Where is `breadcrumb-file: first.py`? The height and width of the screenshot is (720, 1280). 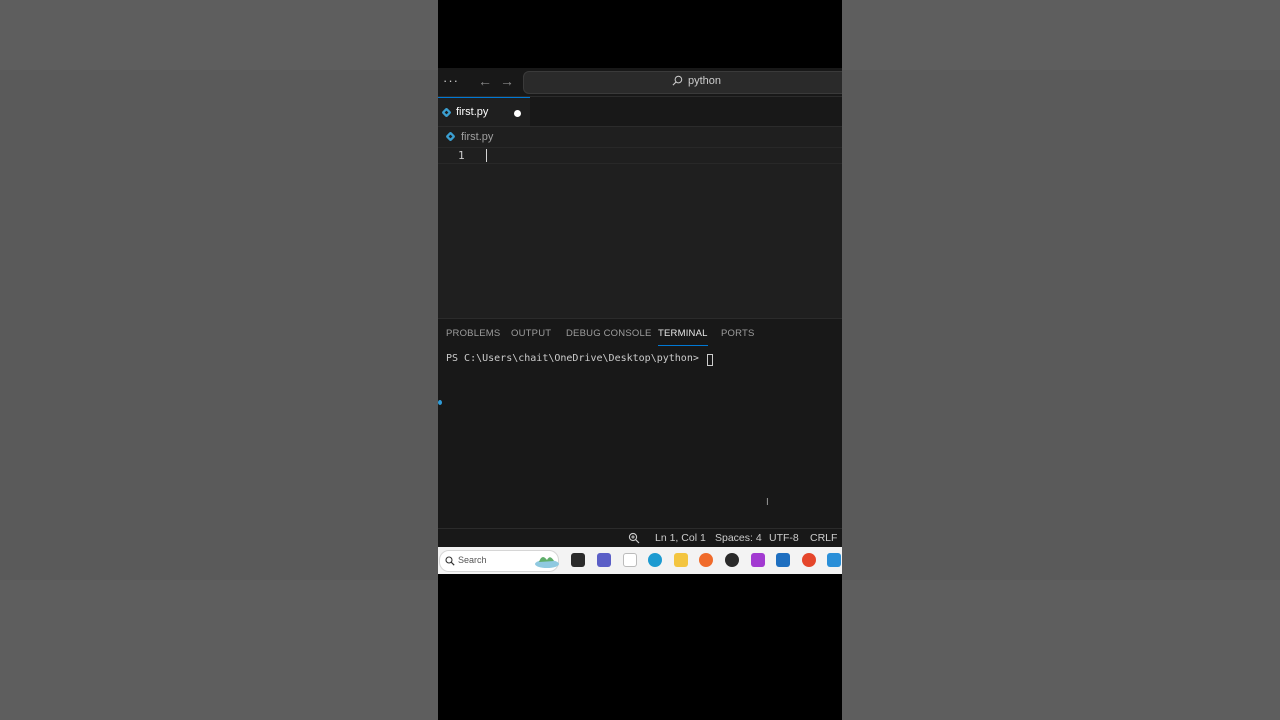 breadcrumb-file: first.py is located at coordinates (477, 137).